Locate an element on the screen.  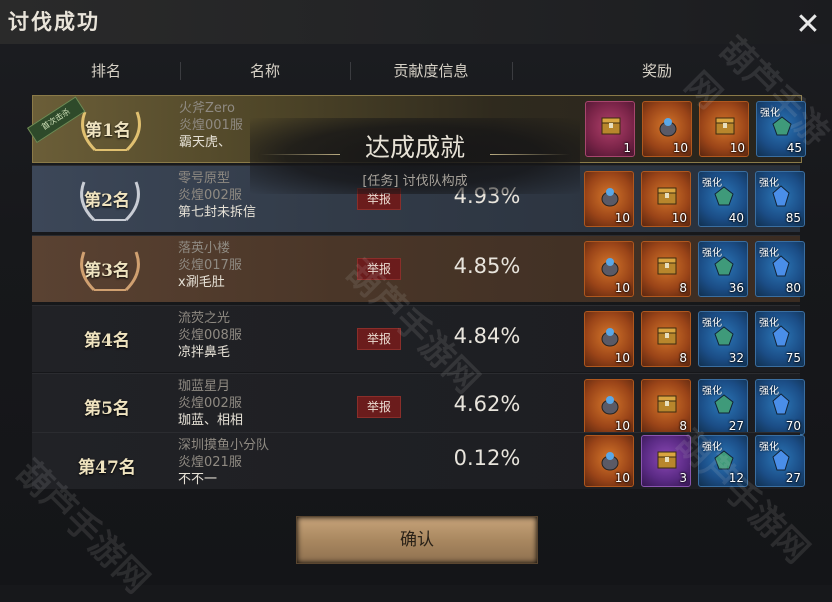
reward-quantity: 75 is located at coordinates (793, 358).